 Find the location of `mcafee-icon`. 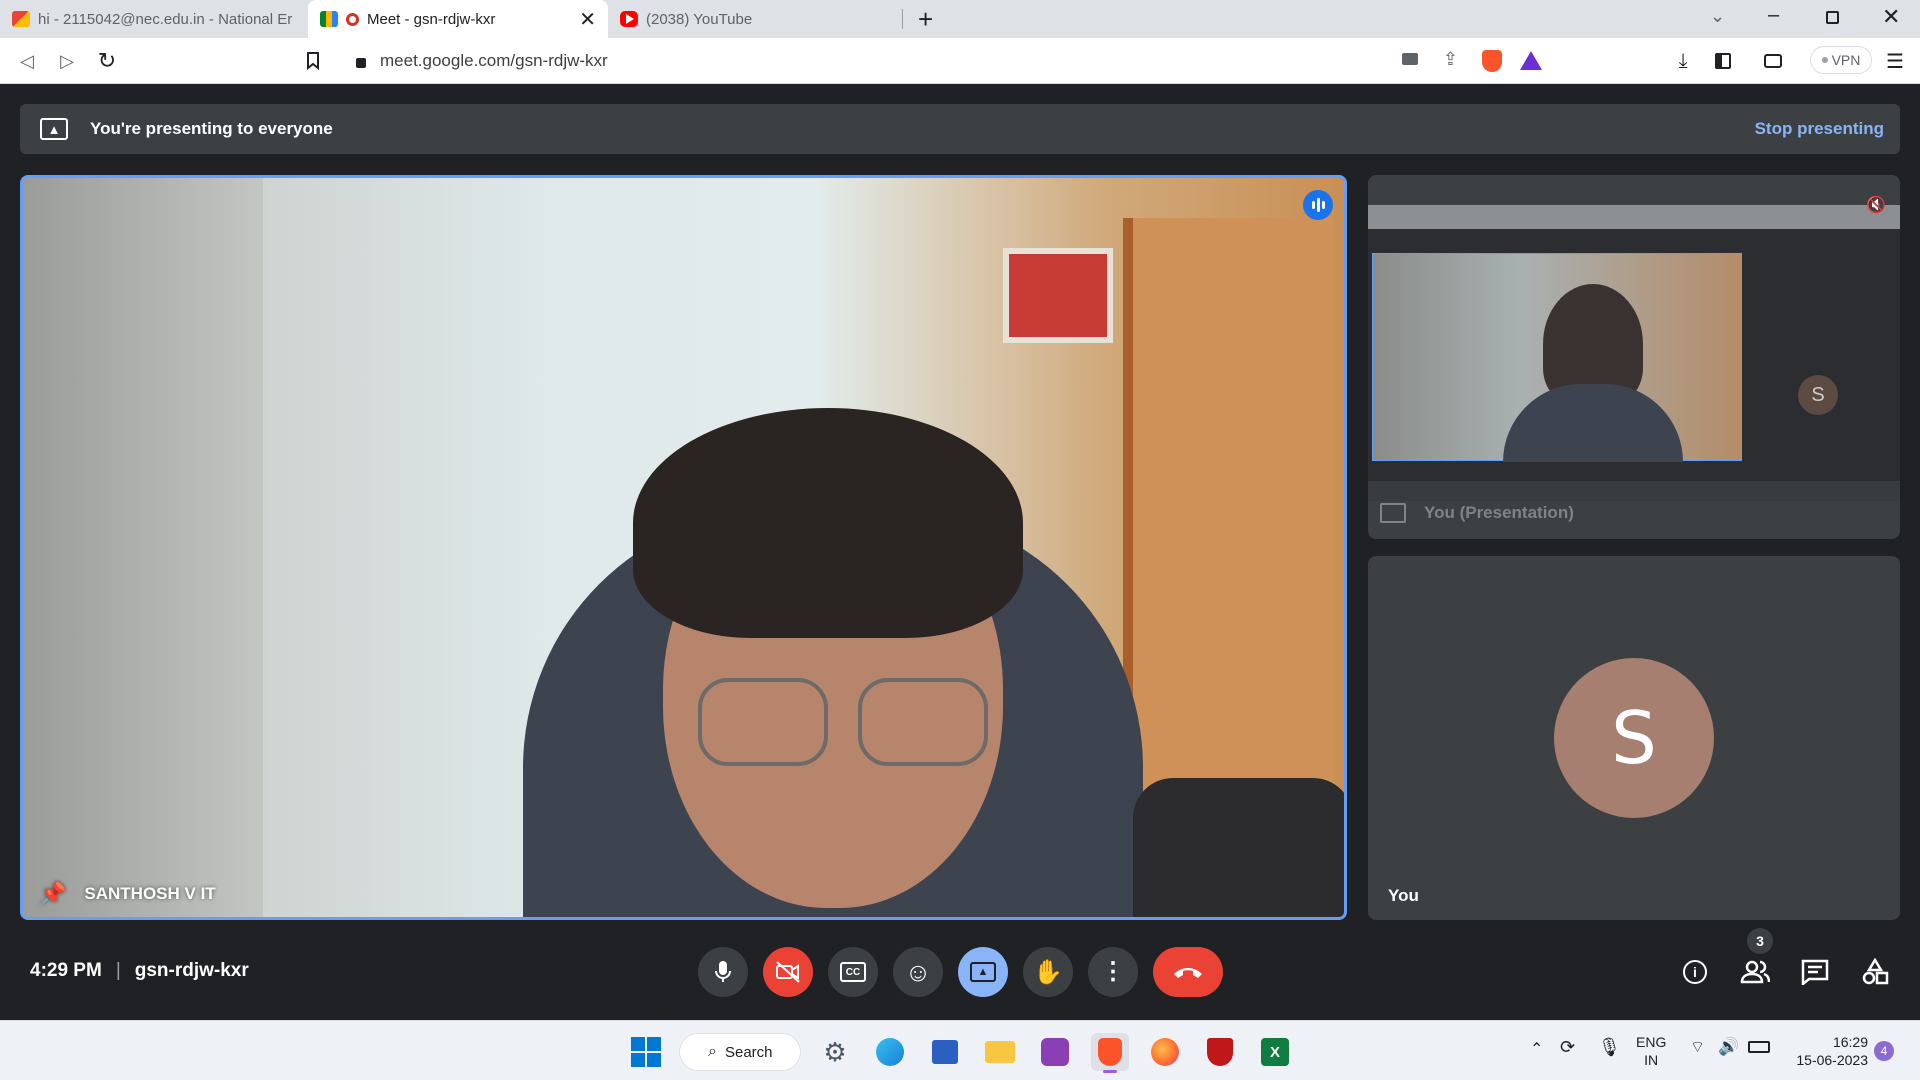

mcafee-icon is located at coordinates (1220, 1052).